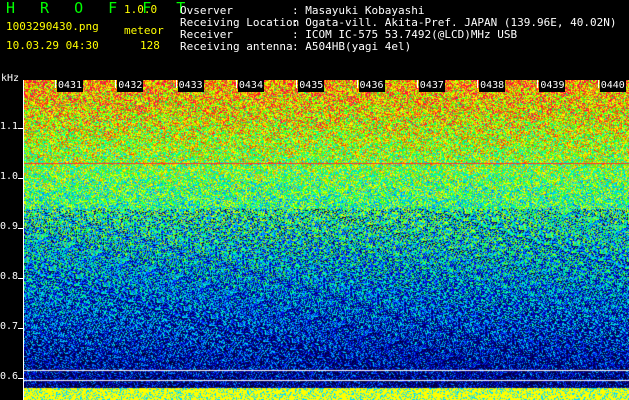 The width and height of the screenshot is (629, 400). I want to click on x-tick-label: 0432, so click(130, 86).